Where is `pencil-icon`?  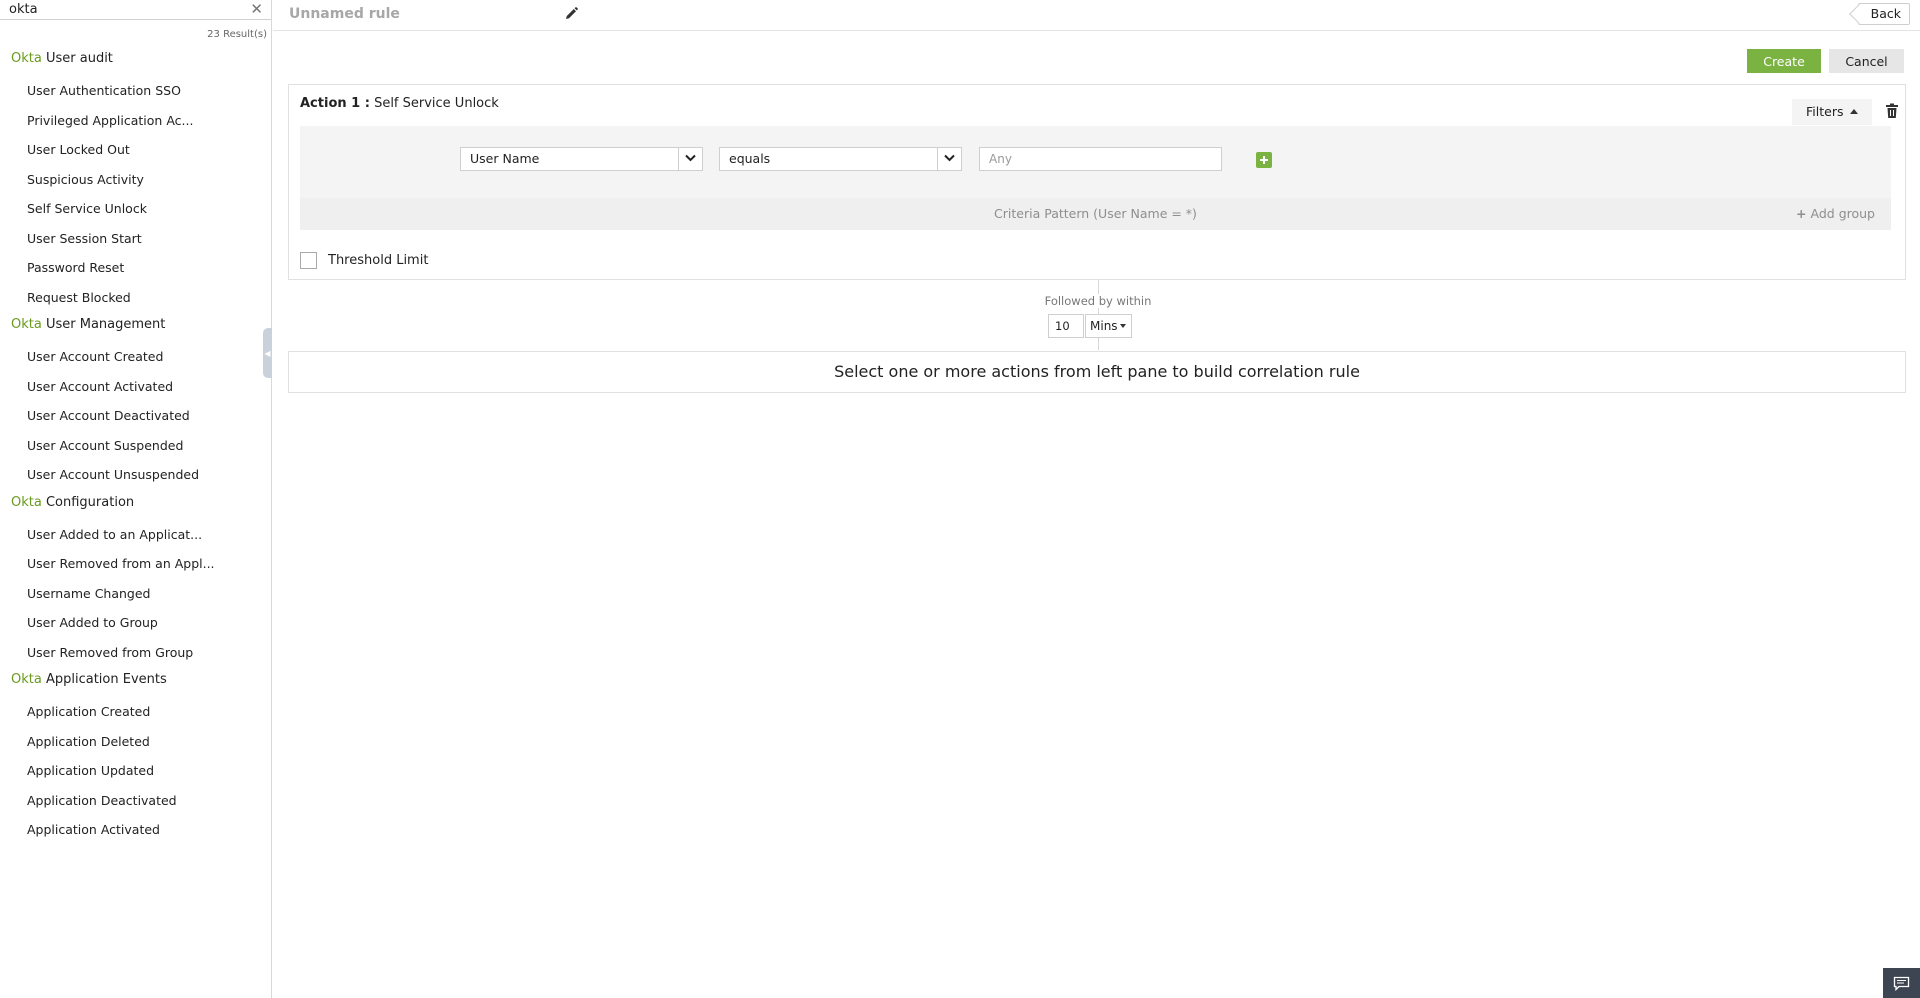 pencil-icon is located at coordinates (571, 14).